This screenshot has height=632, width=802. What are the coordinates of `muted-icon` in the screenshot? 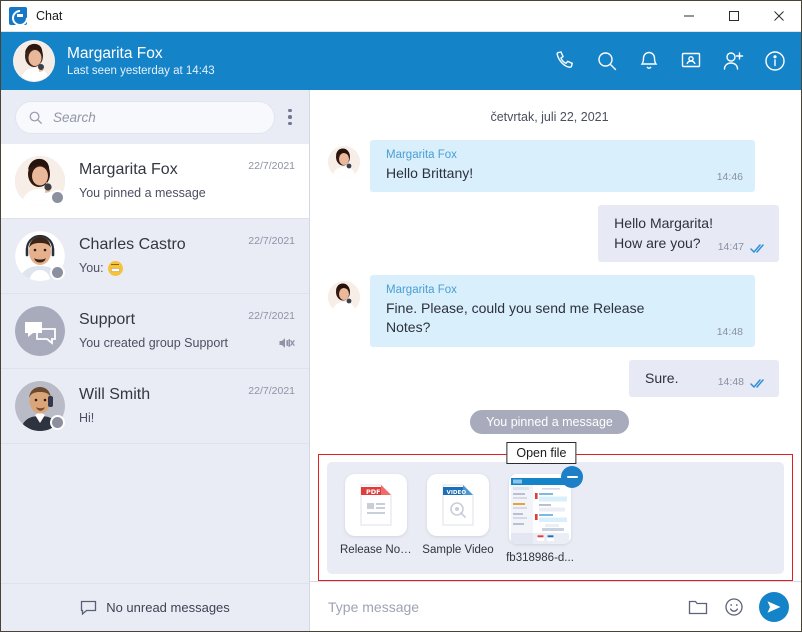 It's located at (286, 343).